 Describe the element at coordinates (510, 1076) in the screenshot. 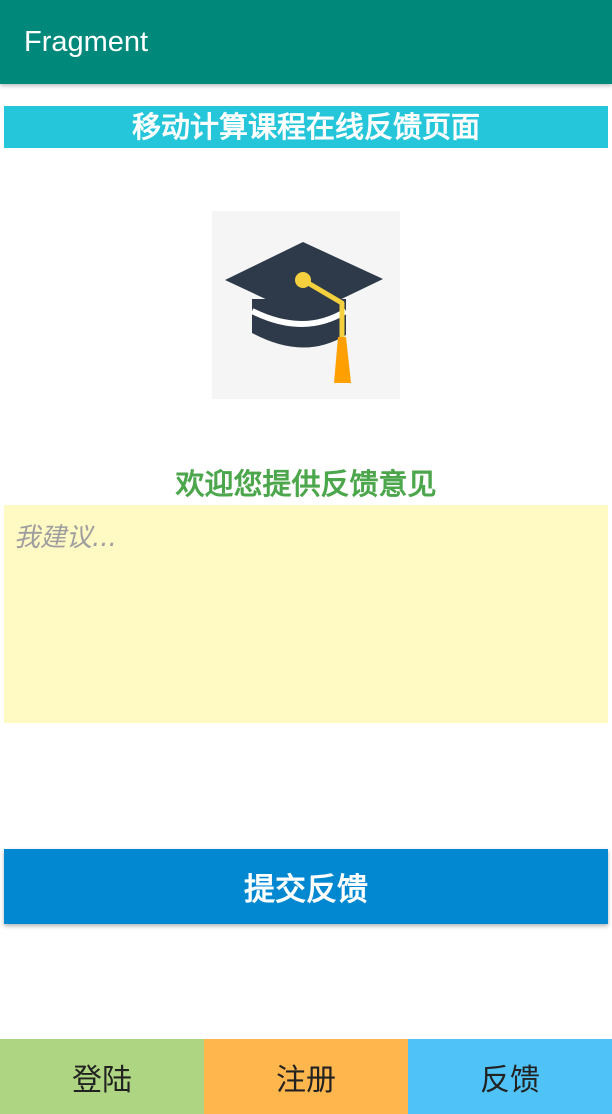

I see `tab-feedback: 反馈` at that location.